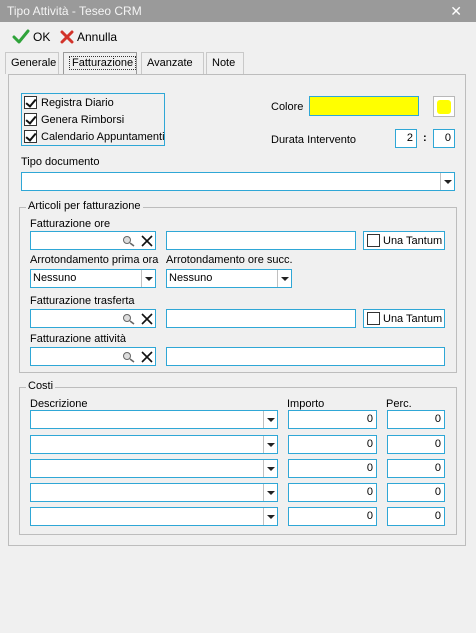  What do you see at coordinates (404, 318) in the screenshot?
I see `fatturazione-trasferta-una-tantum: Una Tantum` at bounding box center [404, 318].